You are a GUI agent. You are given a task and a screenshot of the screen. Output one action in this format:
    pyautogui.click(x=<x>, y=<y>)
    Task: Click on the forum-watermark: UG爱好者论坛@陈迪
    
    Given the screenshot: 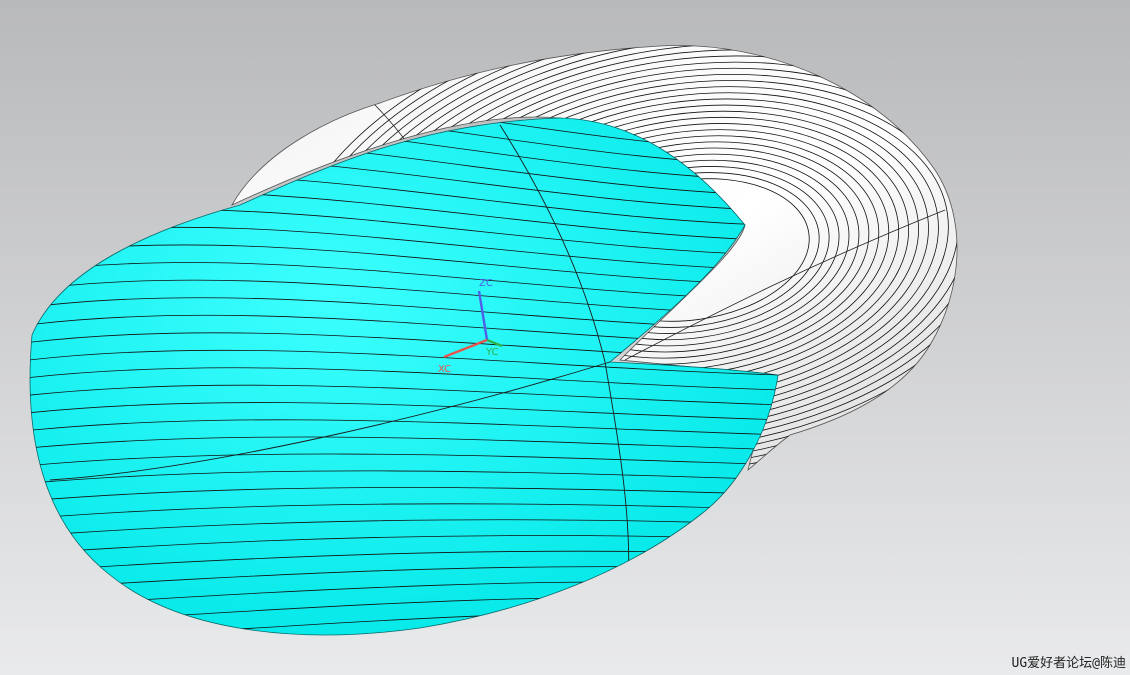 What is the action you would take?
    pyautogui.click(x=1068, y=663)
    